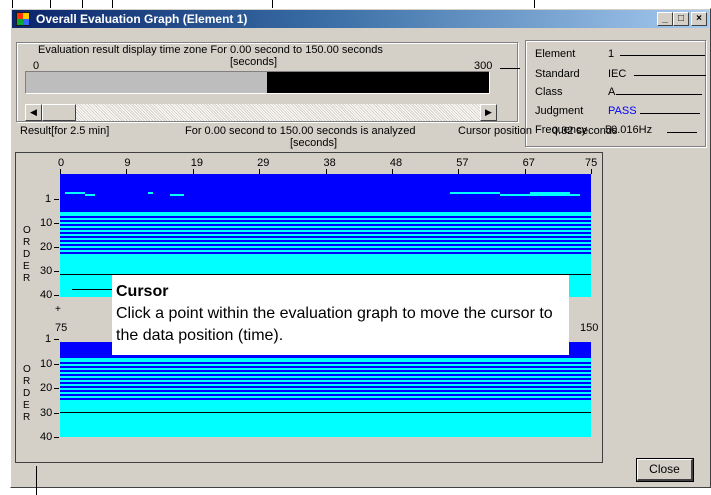 The width and height of the screenshot is (711, 495). What do you see at coordinates (33, 112) in the screenshot?
I see `scroll-left-button: ◀` at bounding box center [33, 112].